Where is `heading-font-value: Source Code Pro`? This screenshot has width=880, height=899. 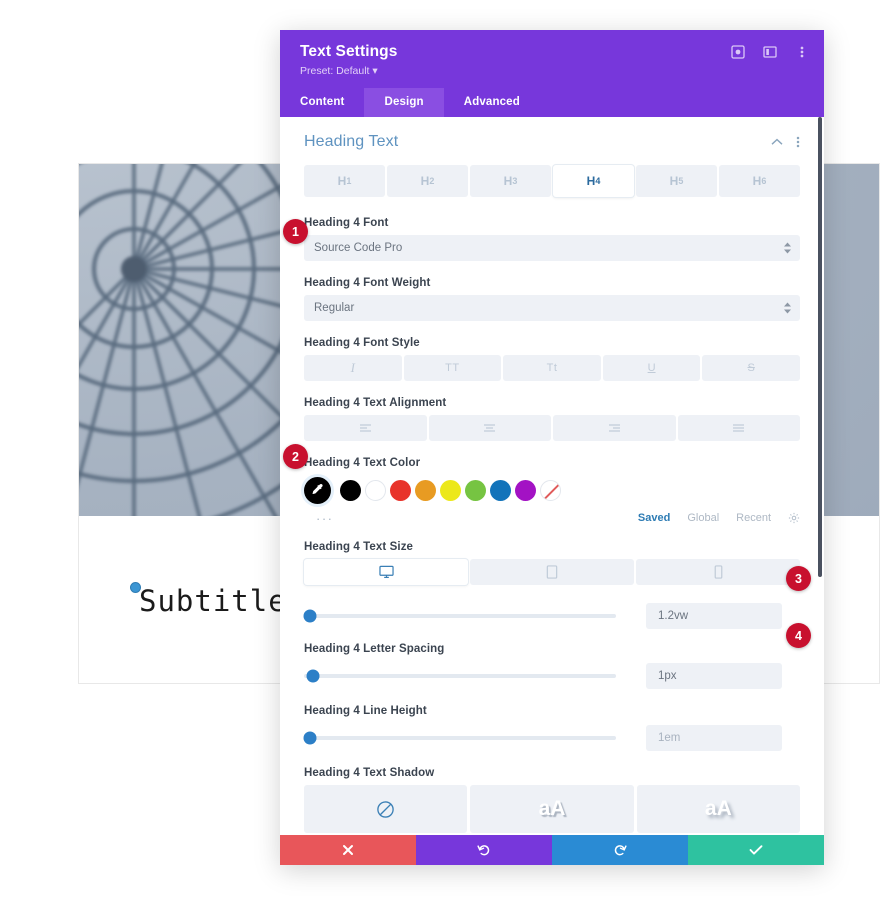 heading-font-value: Source Code Pro is located at coordinates (358, 248).